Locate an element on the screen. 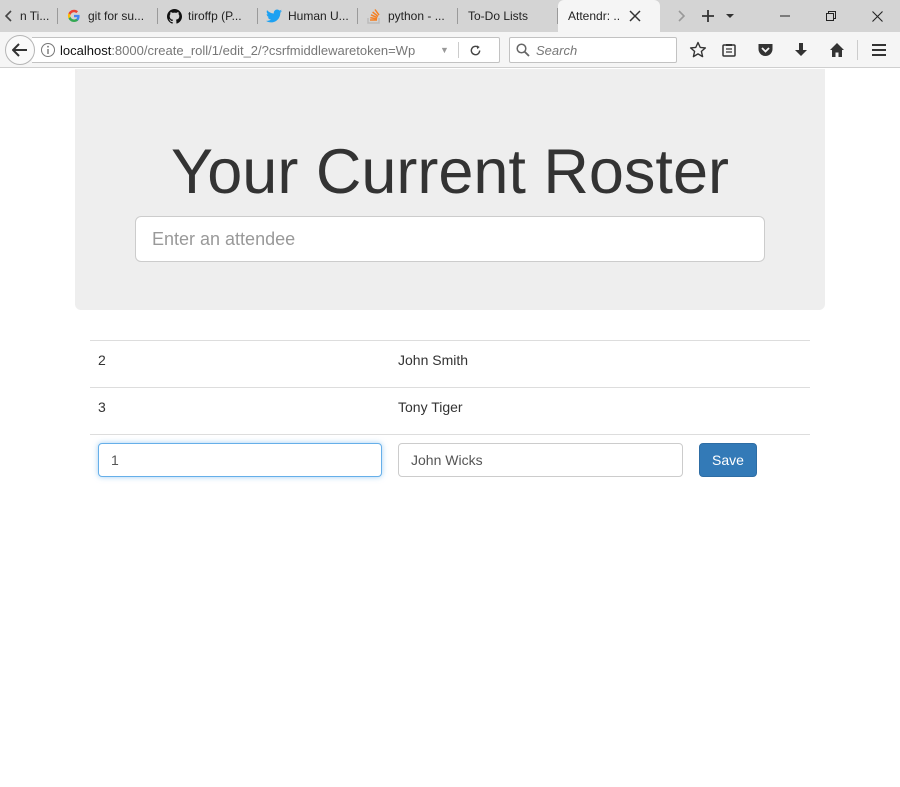 Image resolution: width=900 pixels, height=787 pixels. number-input is located at coordinates (240, 460).